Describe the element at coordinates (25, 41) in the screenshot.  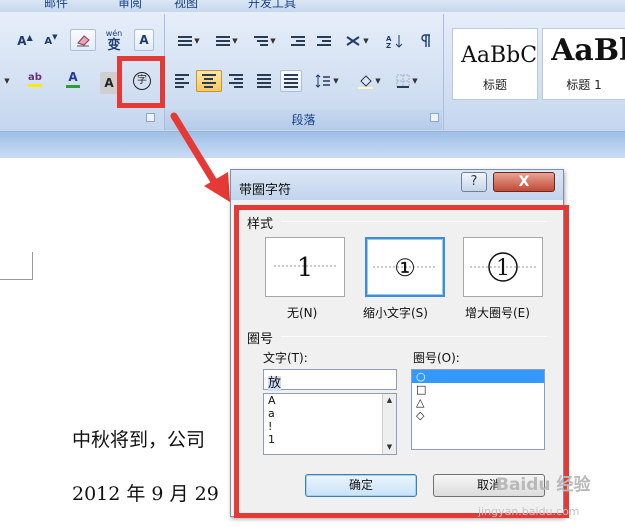
I see `grow-font-button: A ▲` at that location.